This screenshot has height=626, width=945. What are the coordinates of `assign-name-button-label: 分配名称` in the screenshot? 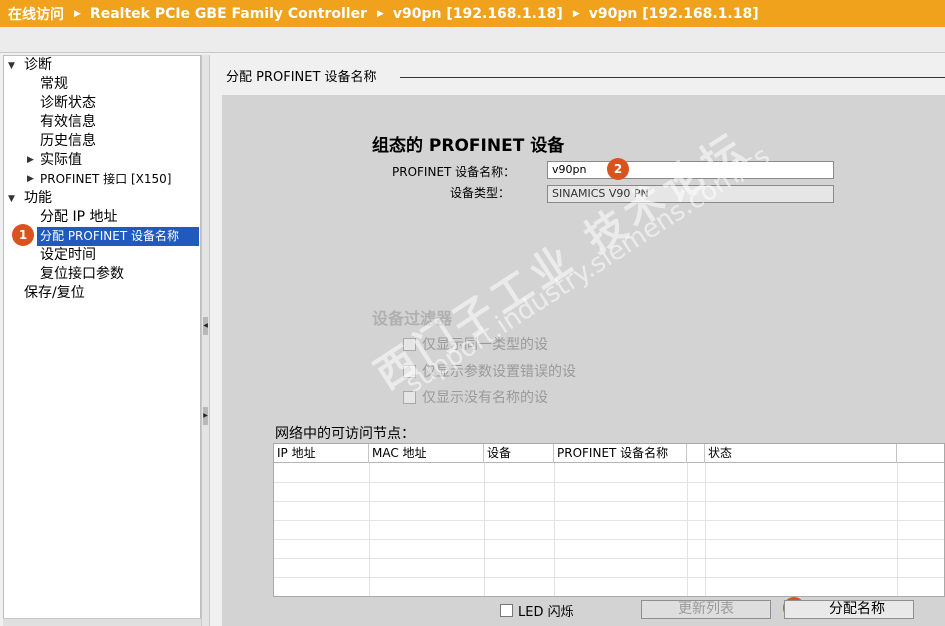 It's located at (857, 609).